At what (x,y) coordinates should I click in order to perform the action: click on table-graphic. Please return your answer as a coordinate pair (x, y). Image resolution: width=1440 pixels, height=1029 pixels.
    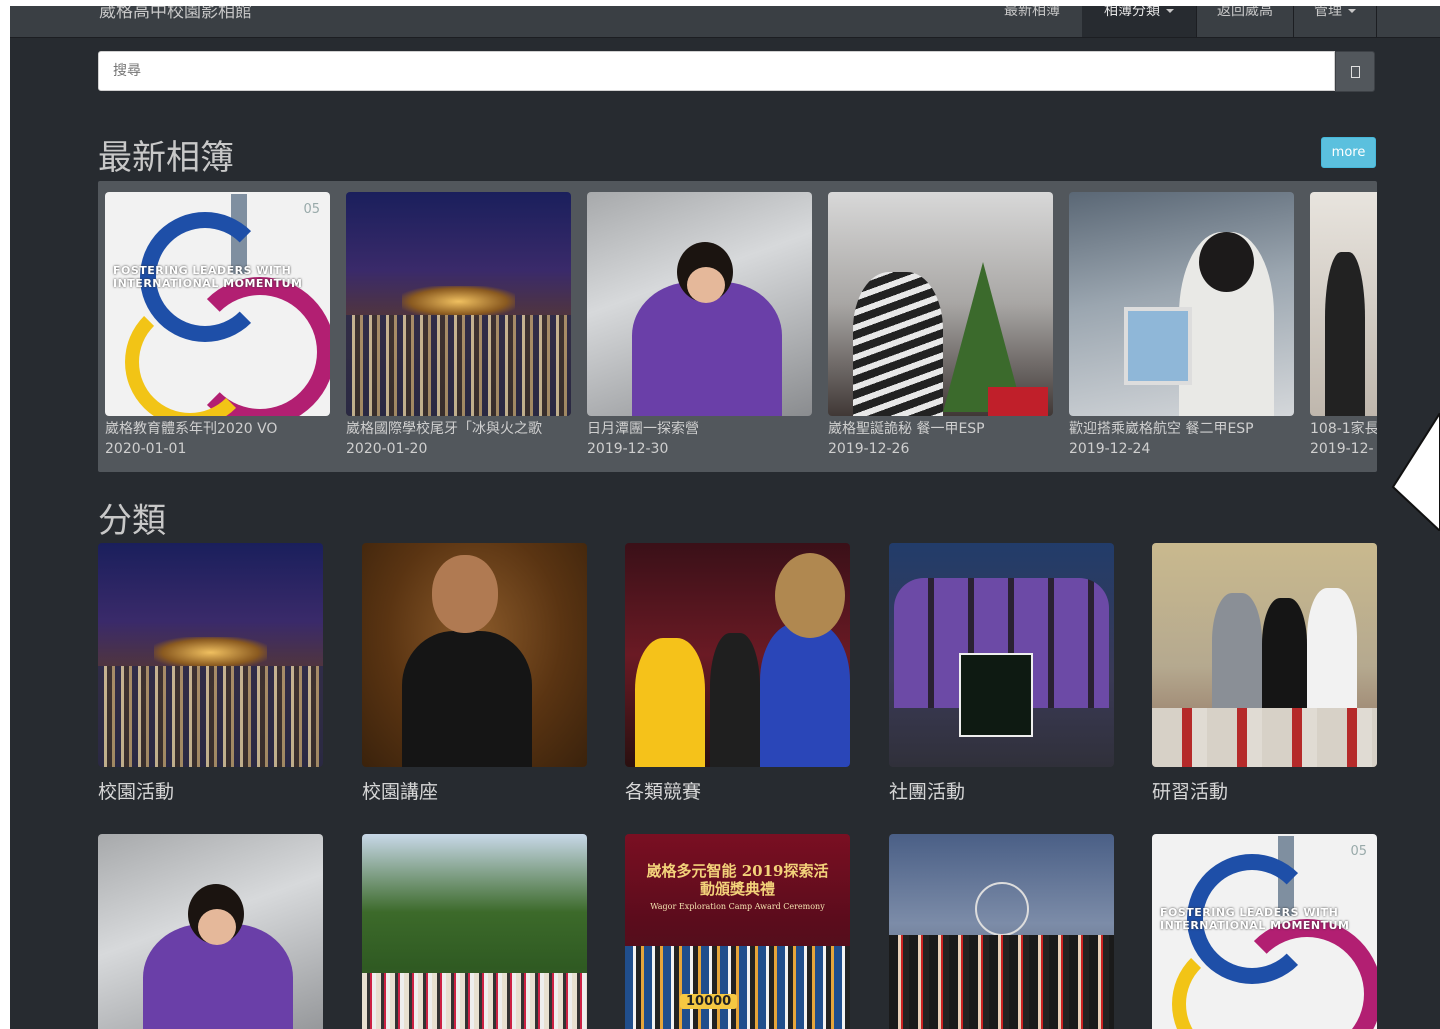
    Looking at the image, I should click on (1264, 737).